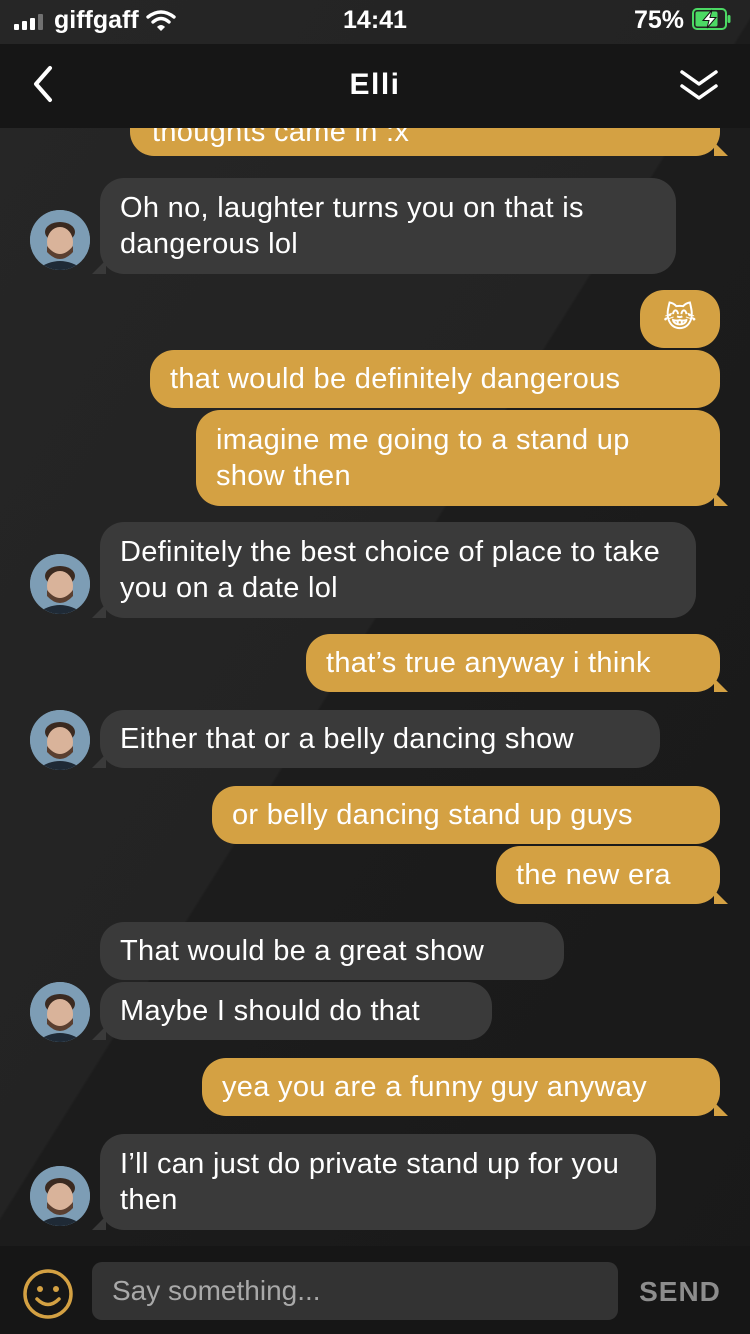  I want to click on battery-charging-icon, so click(711, 19).